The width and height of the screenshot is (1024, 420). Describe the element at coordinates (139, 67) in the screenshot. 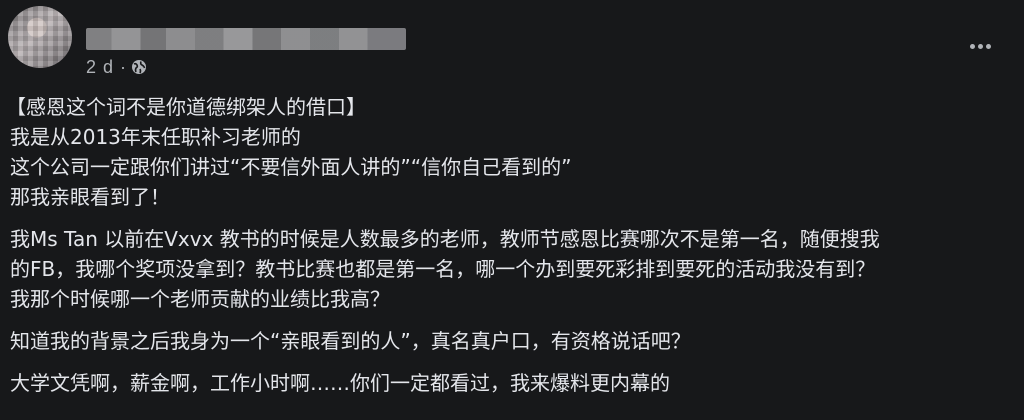

I see `globe-icon` at that location.